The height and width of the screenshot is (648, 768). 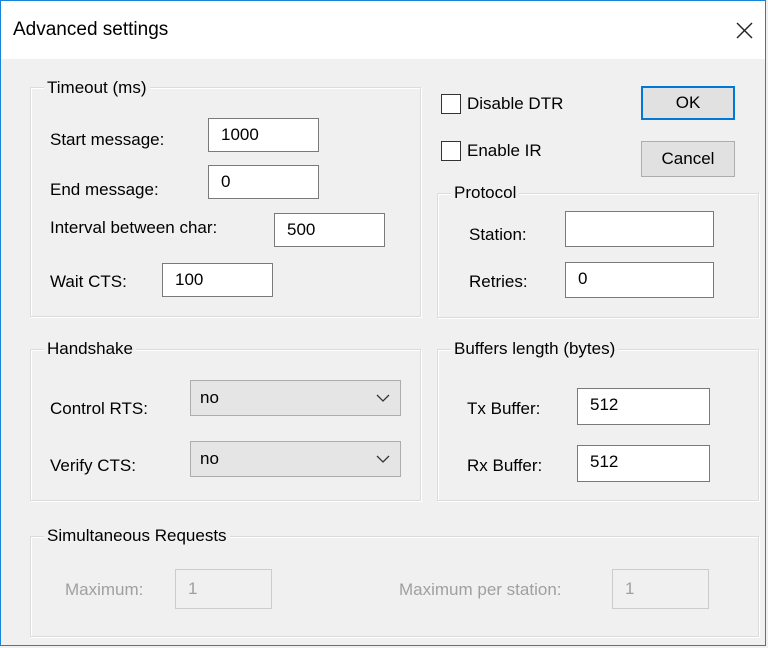 I want to click on enable-ir-checkbox, so click(x=451, y=151).